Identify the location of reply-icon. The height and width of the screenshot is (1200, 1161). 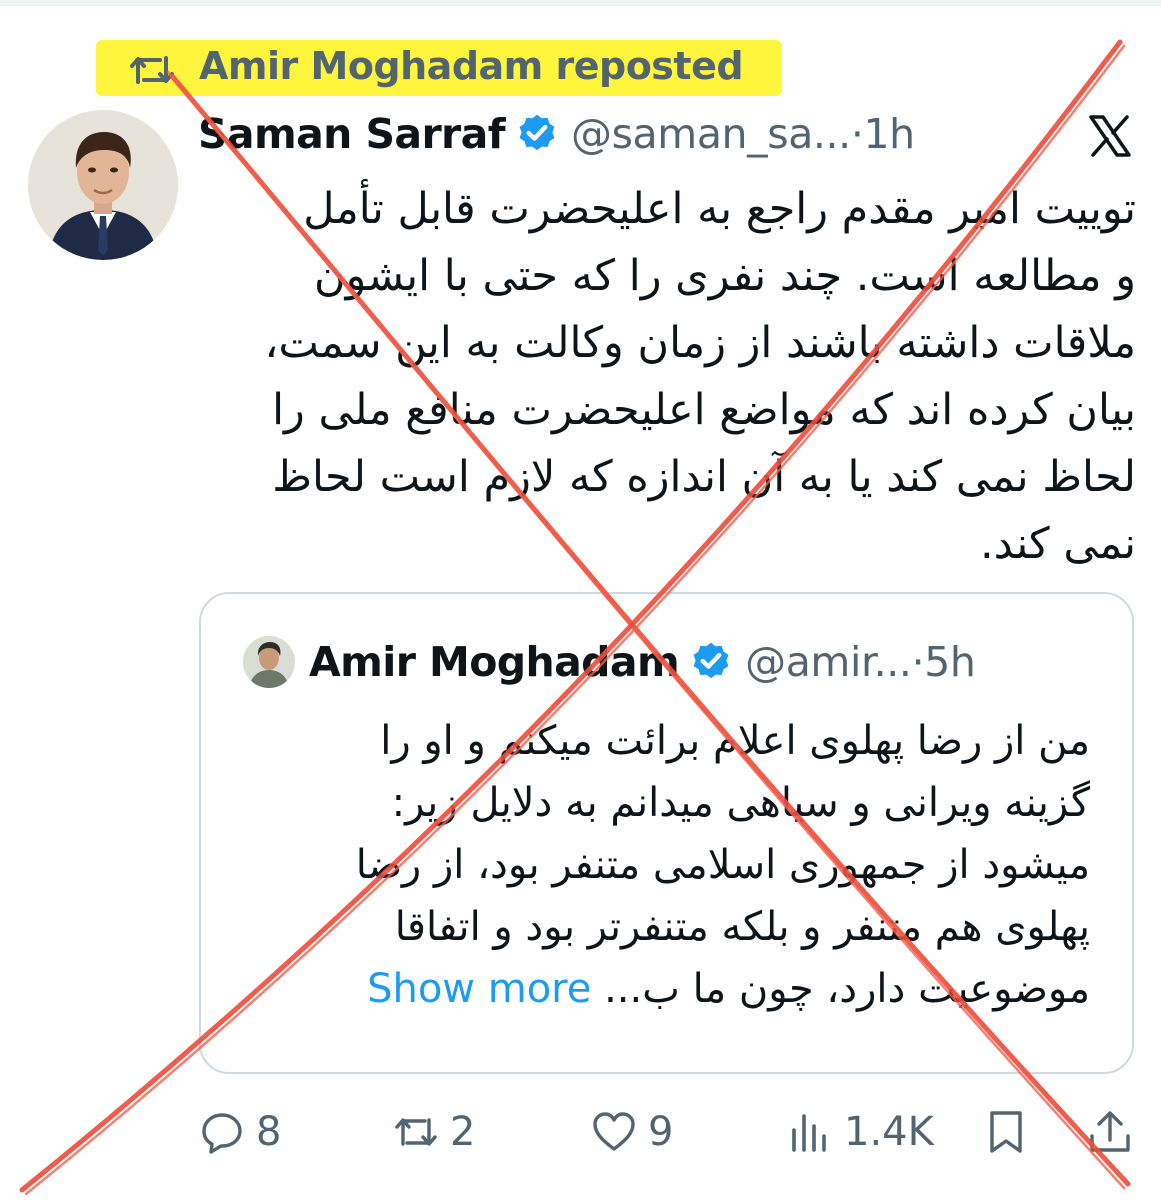
(222, 1133).